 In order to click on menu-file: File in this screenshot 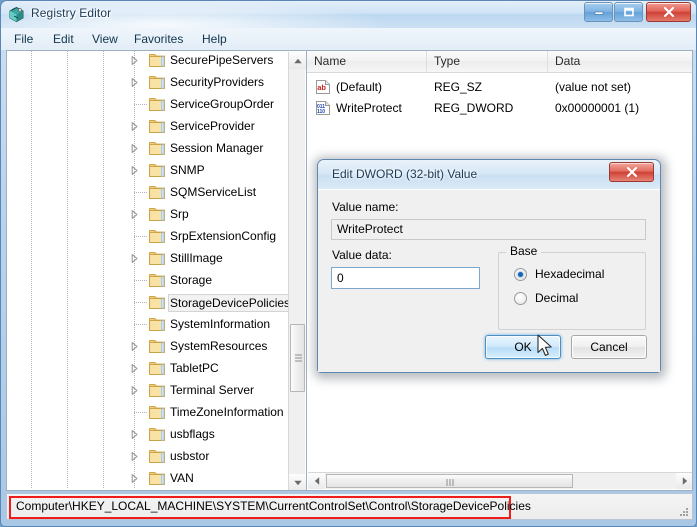, I will do `click(23, 39)`.